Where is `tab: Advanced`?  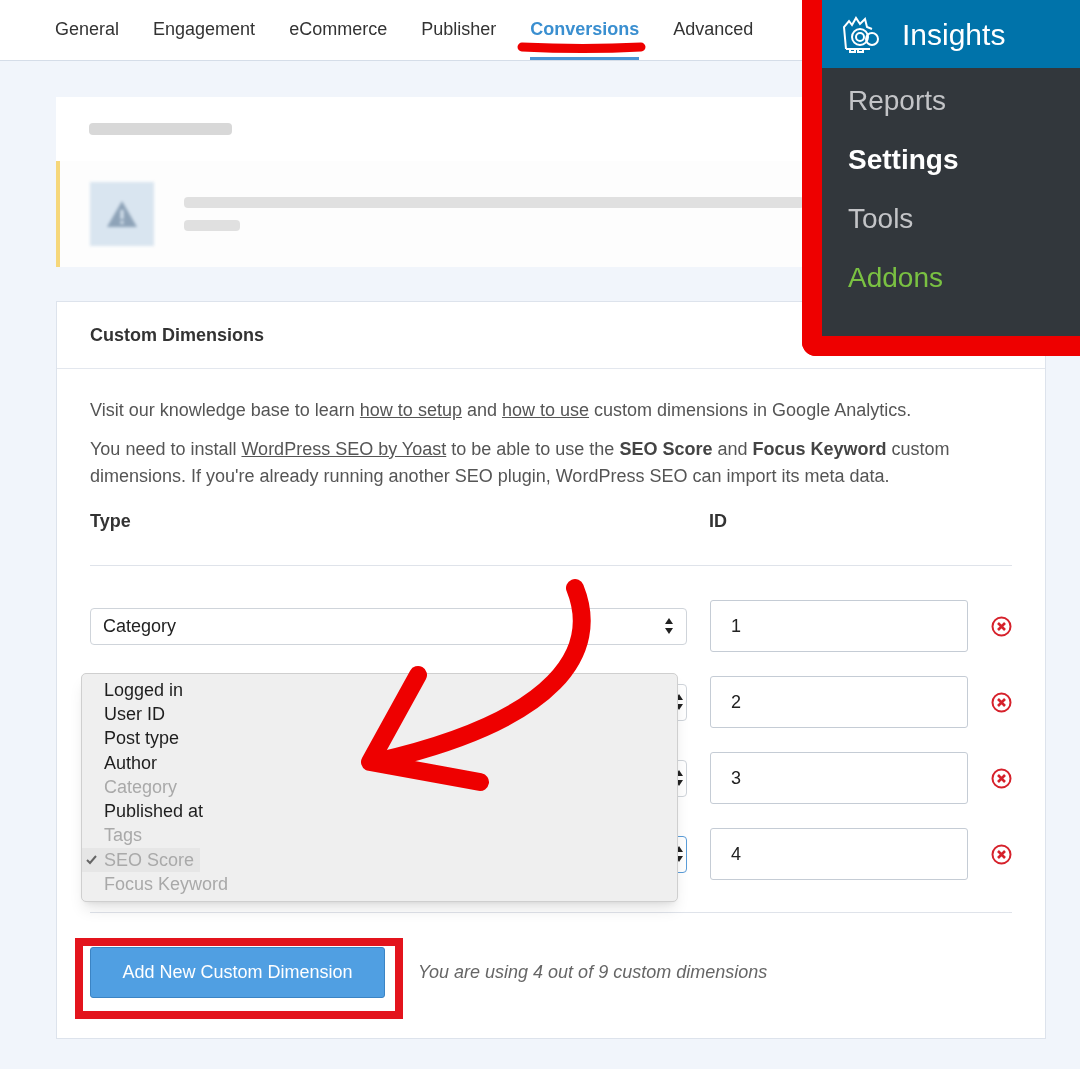 tab: Advanced is located at coordinates (713, 38).